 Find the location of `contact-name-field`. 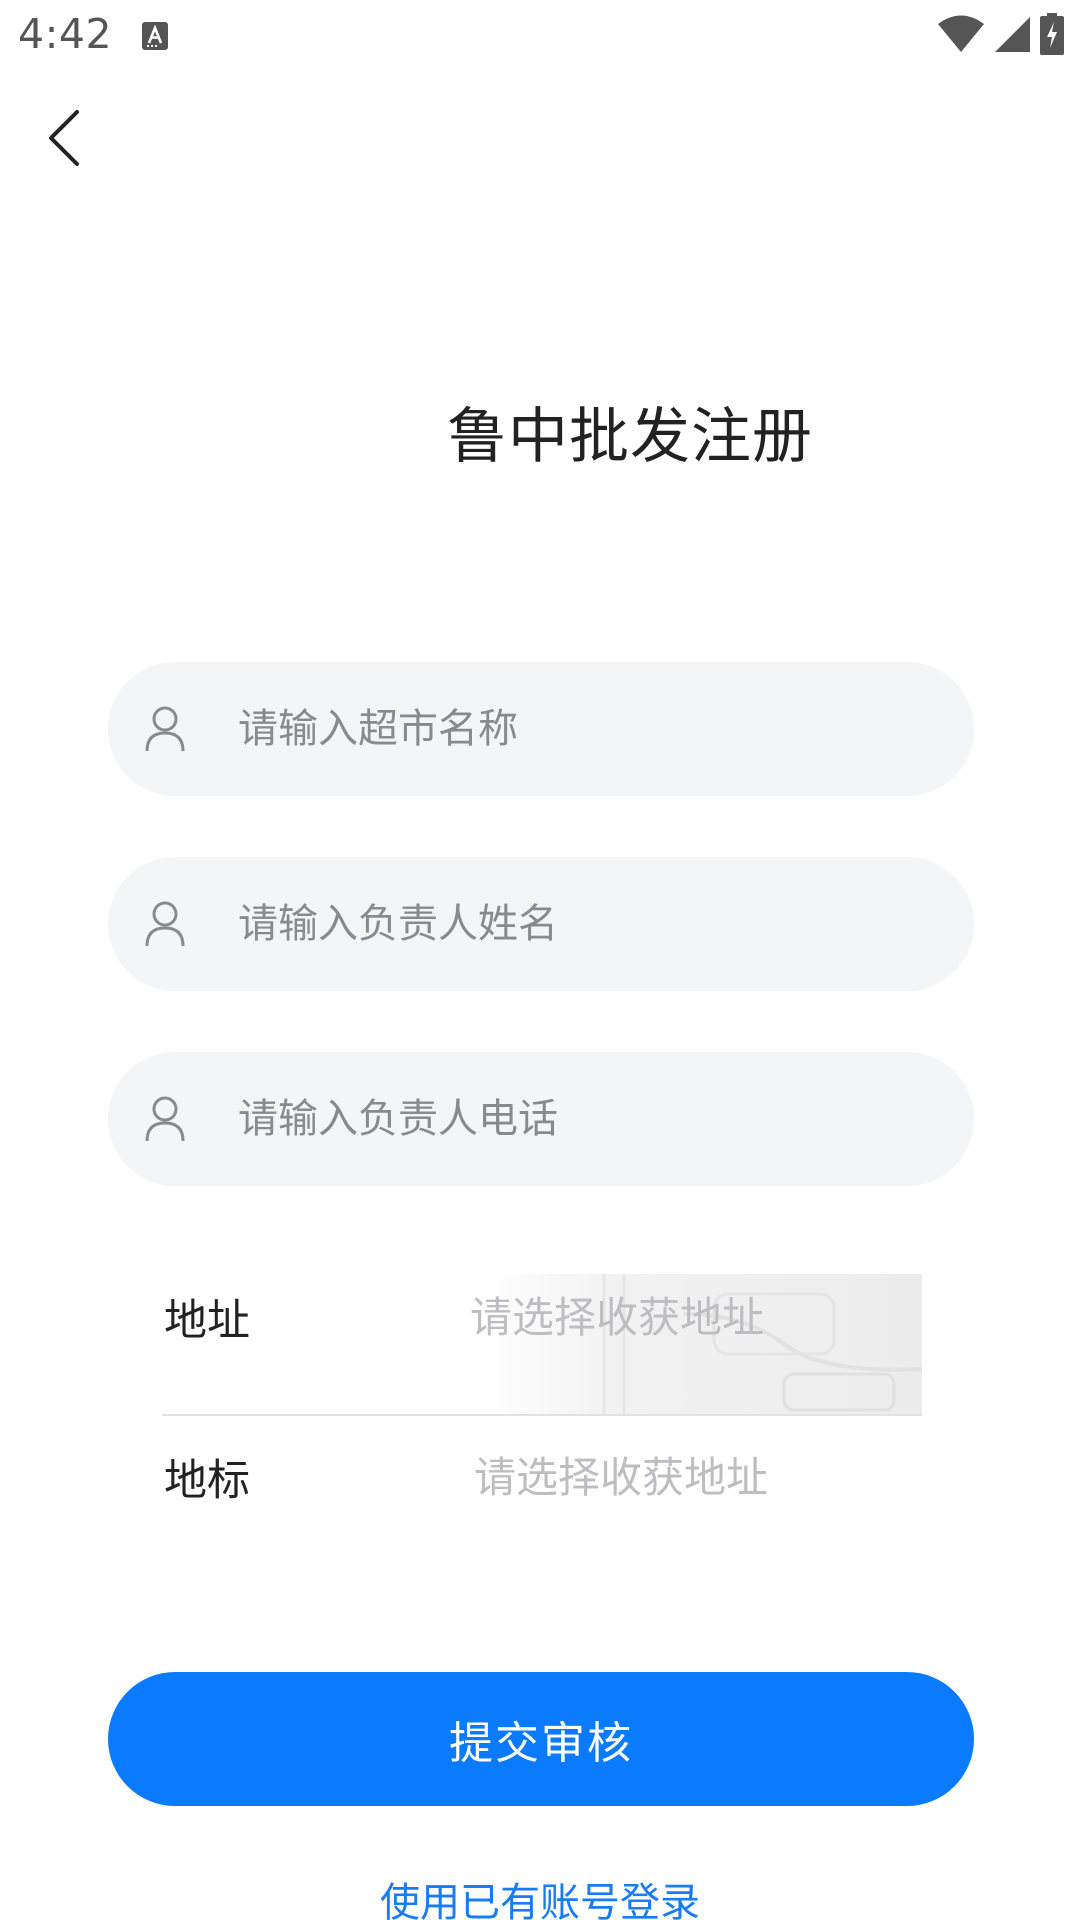

contact-name-field is located at coordinates (541, 924).